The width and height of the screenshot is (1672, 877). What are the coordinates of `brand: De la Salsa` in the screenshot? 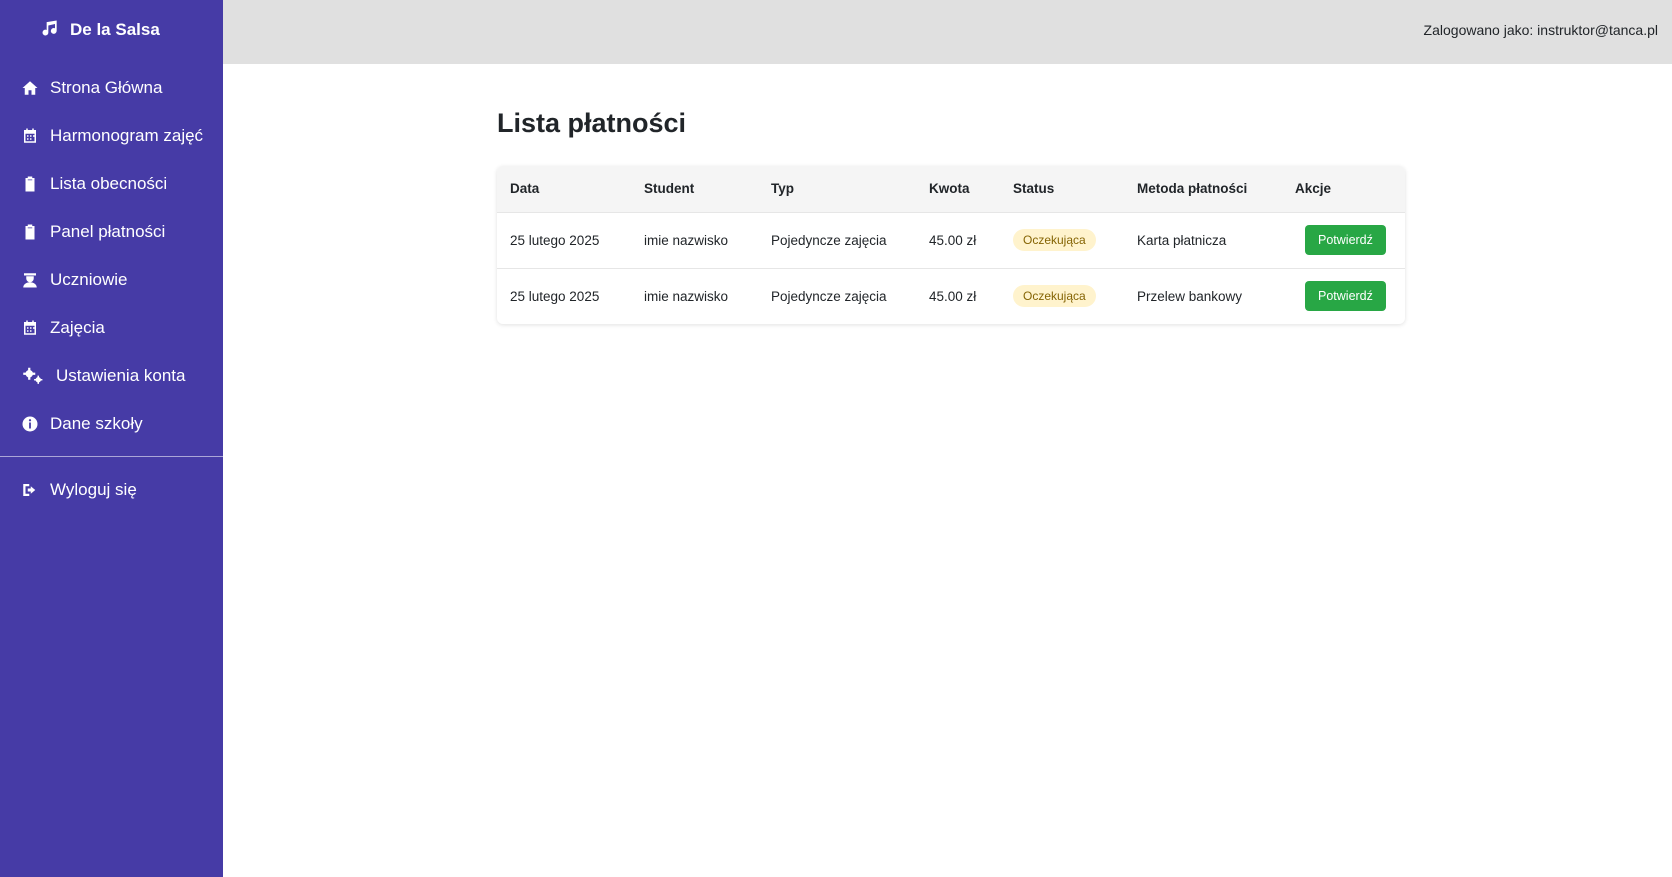 It's located at (100, 30).